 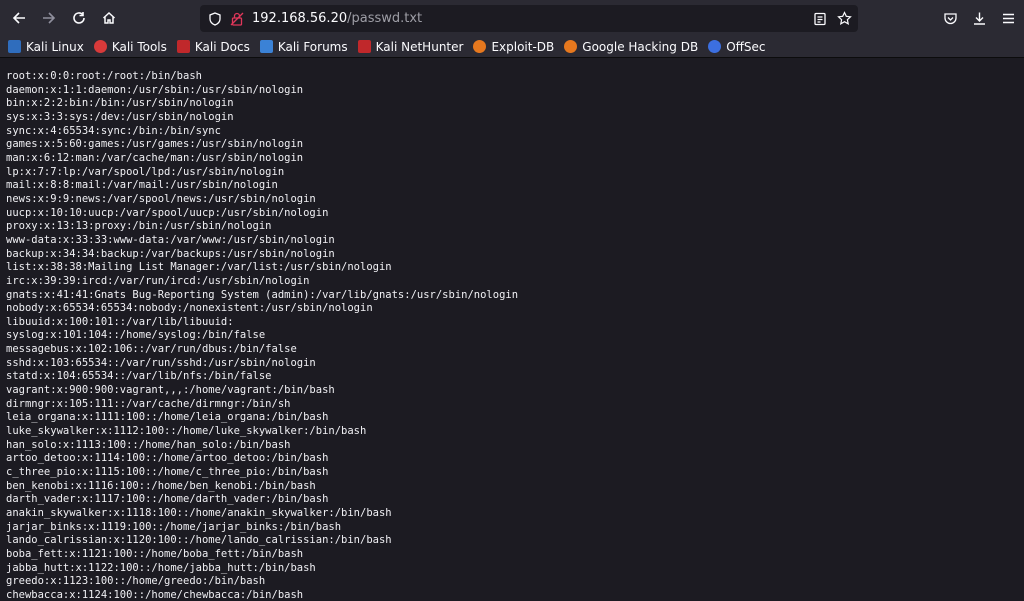 I want to click on exploit-db-icon, so click(x=480, y=46).